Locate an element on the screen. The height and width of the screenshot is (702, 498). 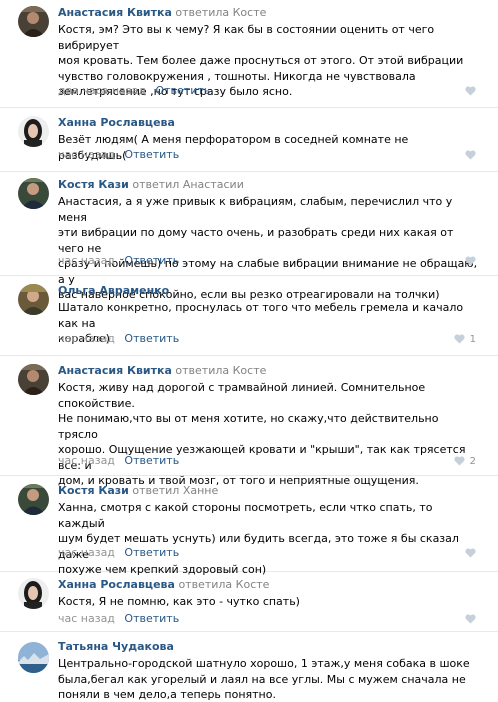
comment-footer: два часа назад Ответить is located at coordinates (134, 91).